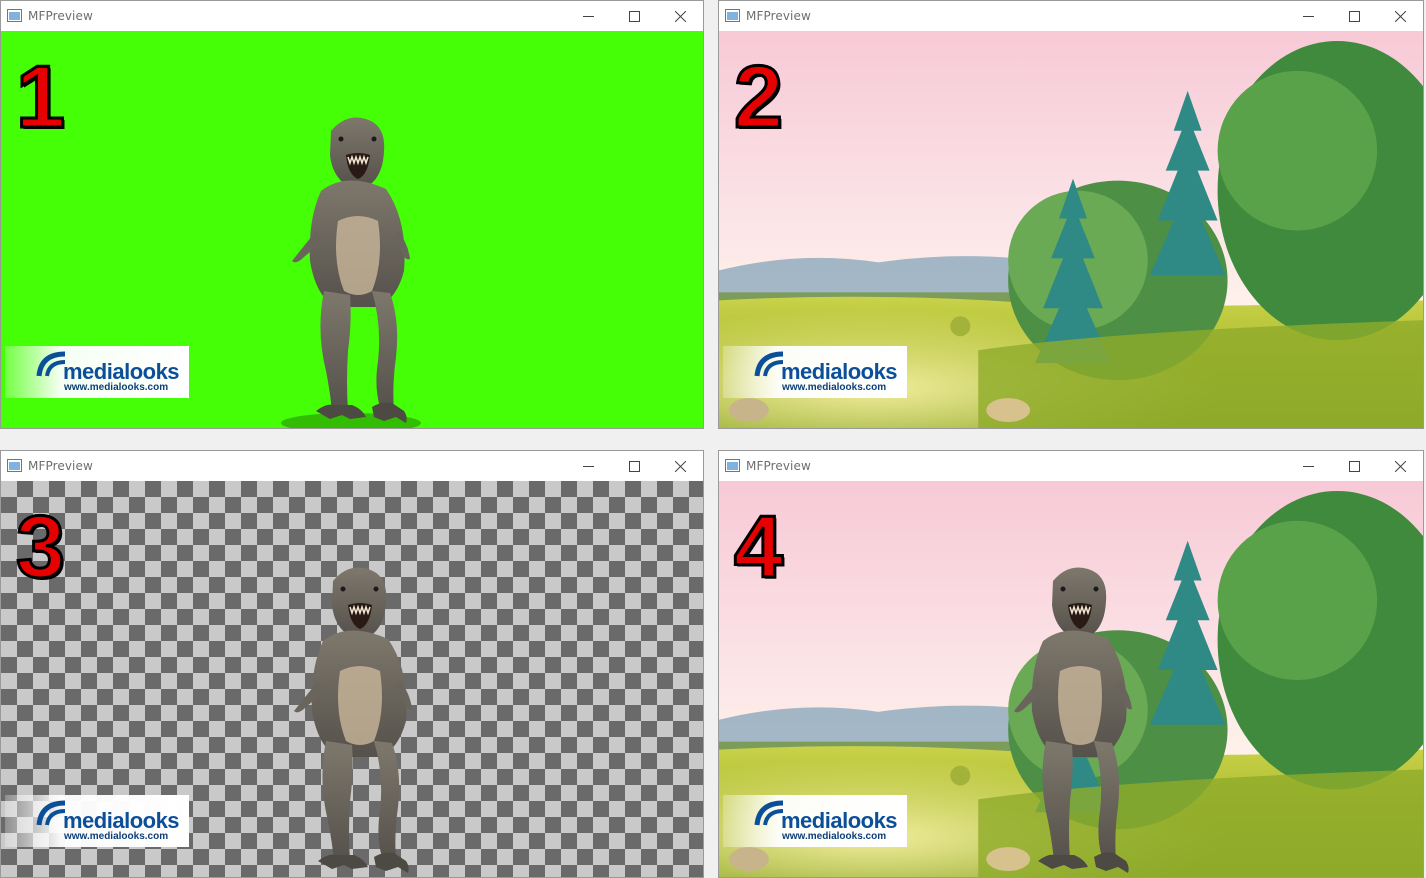  Describe the element at coordinates (759, 96) in the screenshot. I see `number-badge: 2` at that location.